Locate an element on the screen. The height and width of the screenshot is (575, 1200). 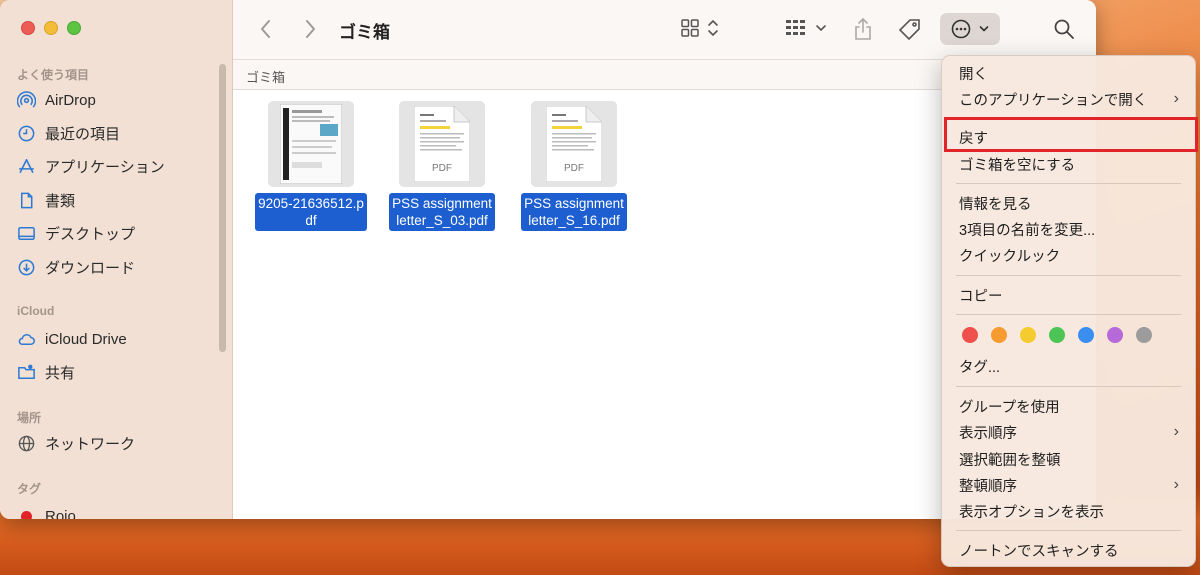
cloud-icon is located at coordinates (26, 339).